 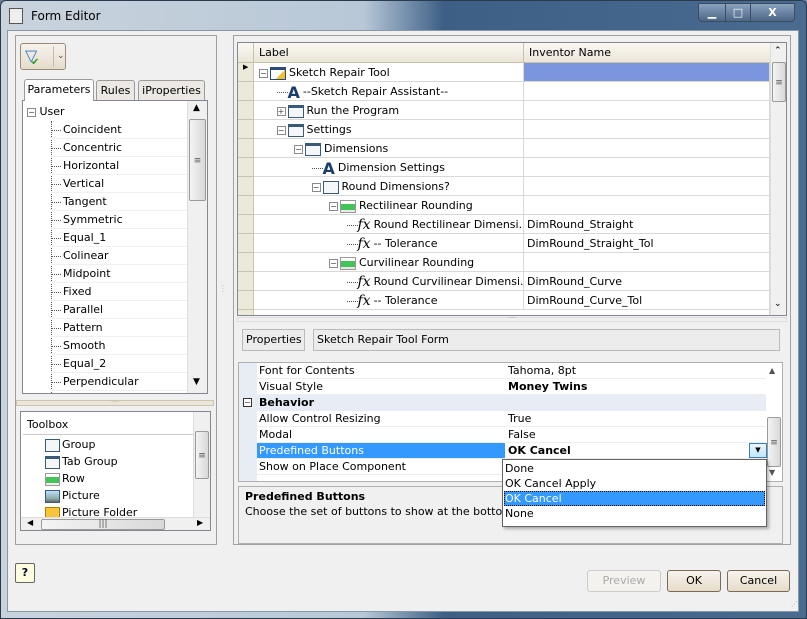 I want to click on parameter-item: Concentric, so click(x=119, y=148).